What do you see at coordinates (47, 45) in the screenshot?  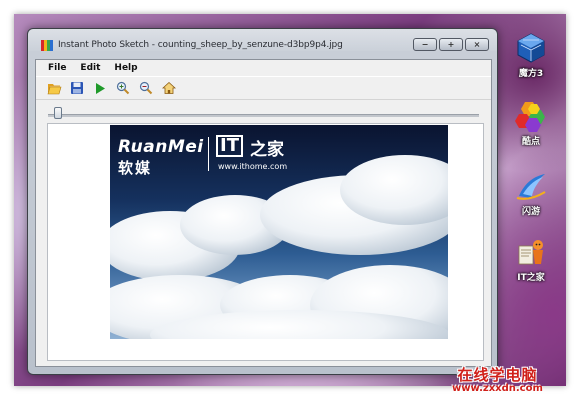 I see `app-icon` at bounding box center [47, 45].